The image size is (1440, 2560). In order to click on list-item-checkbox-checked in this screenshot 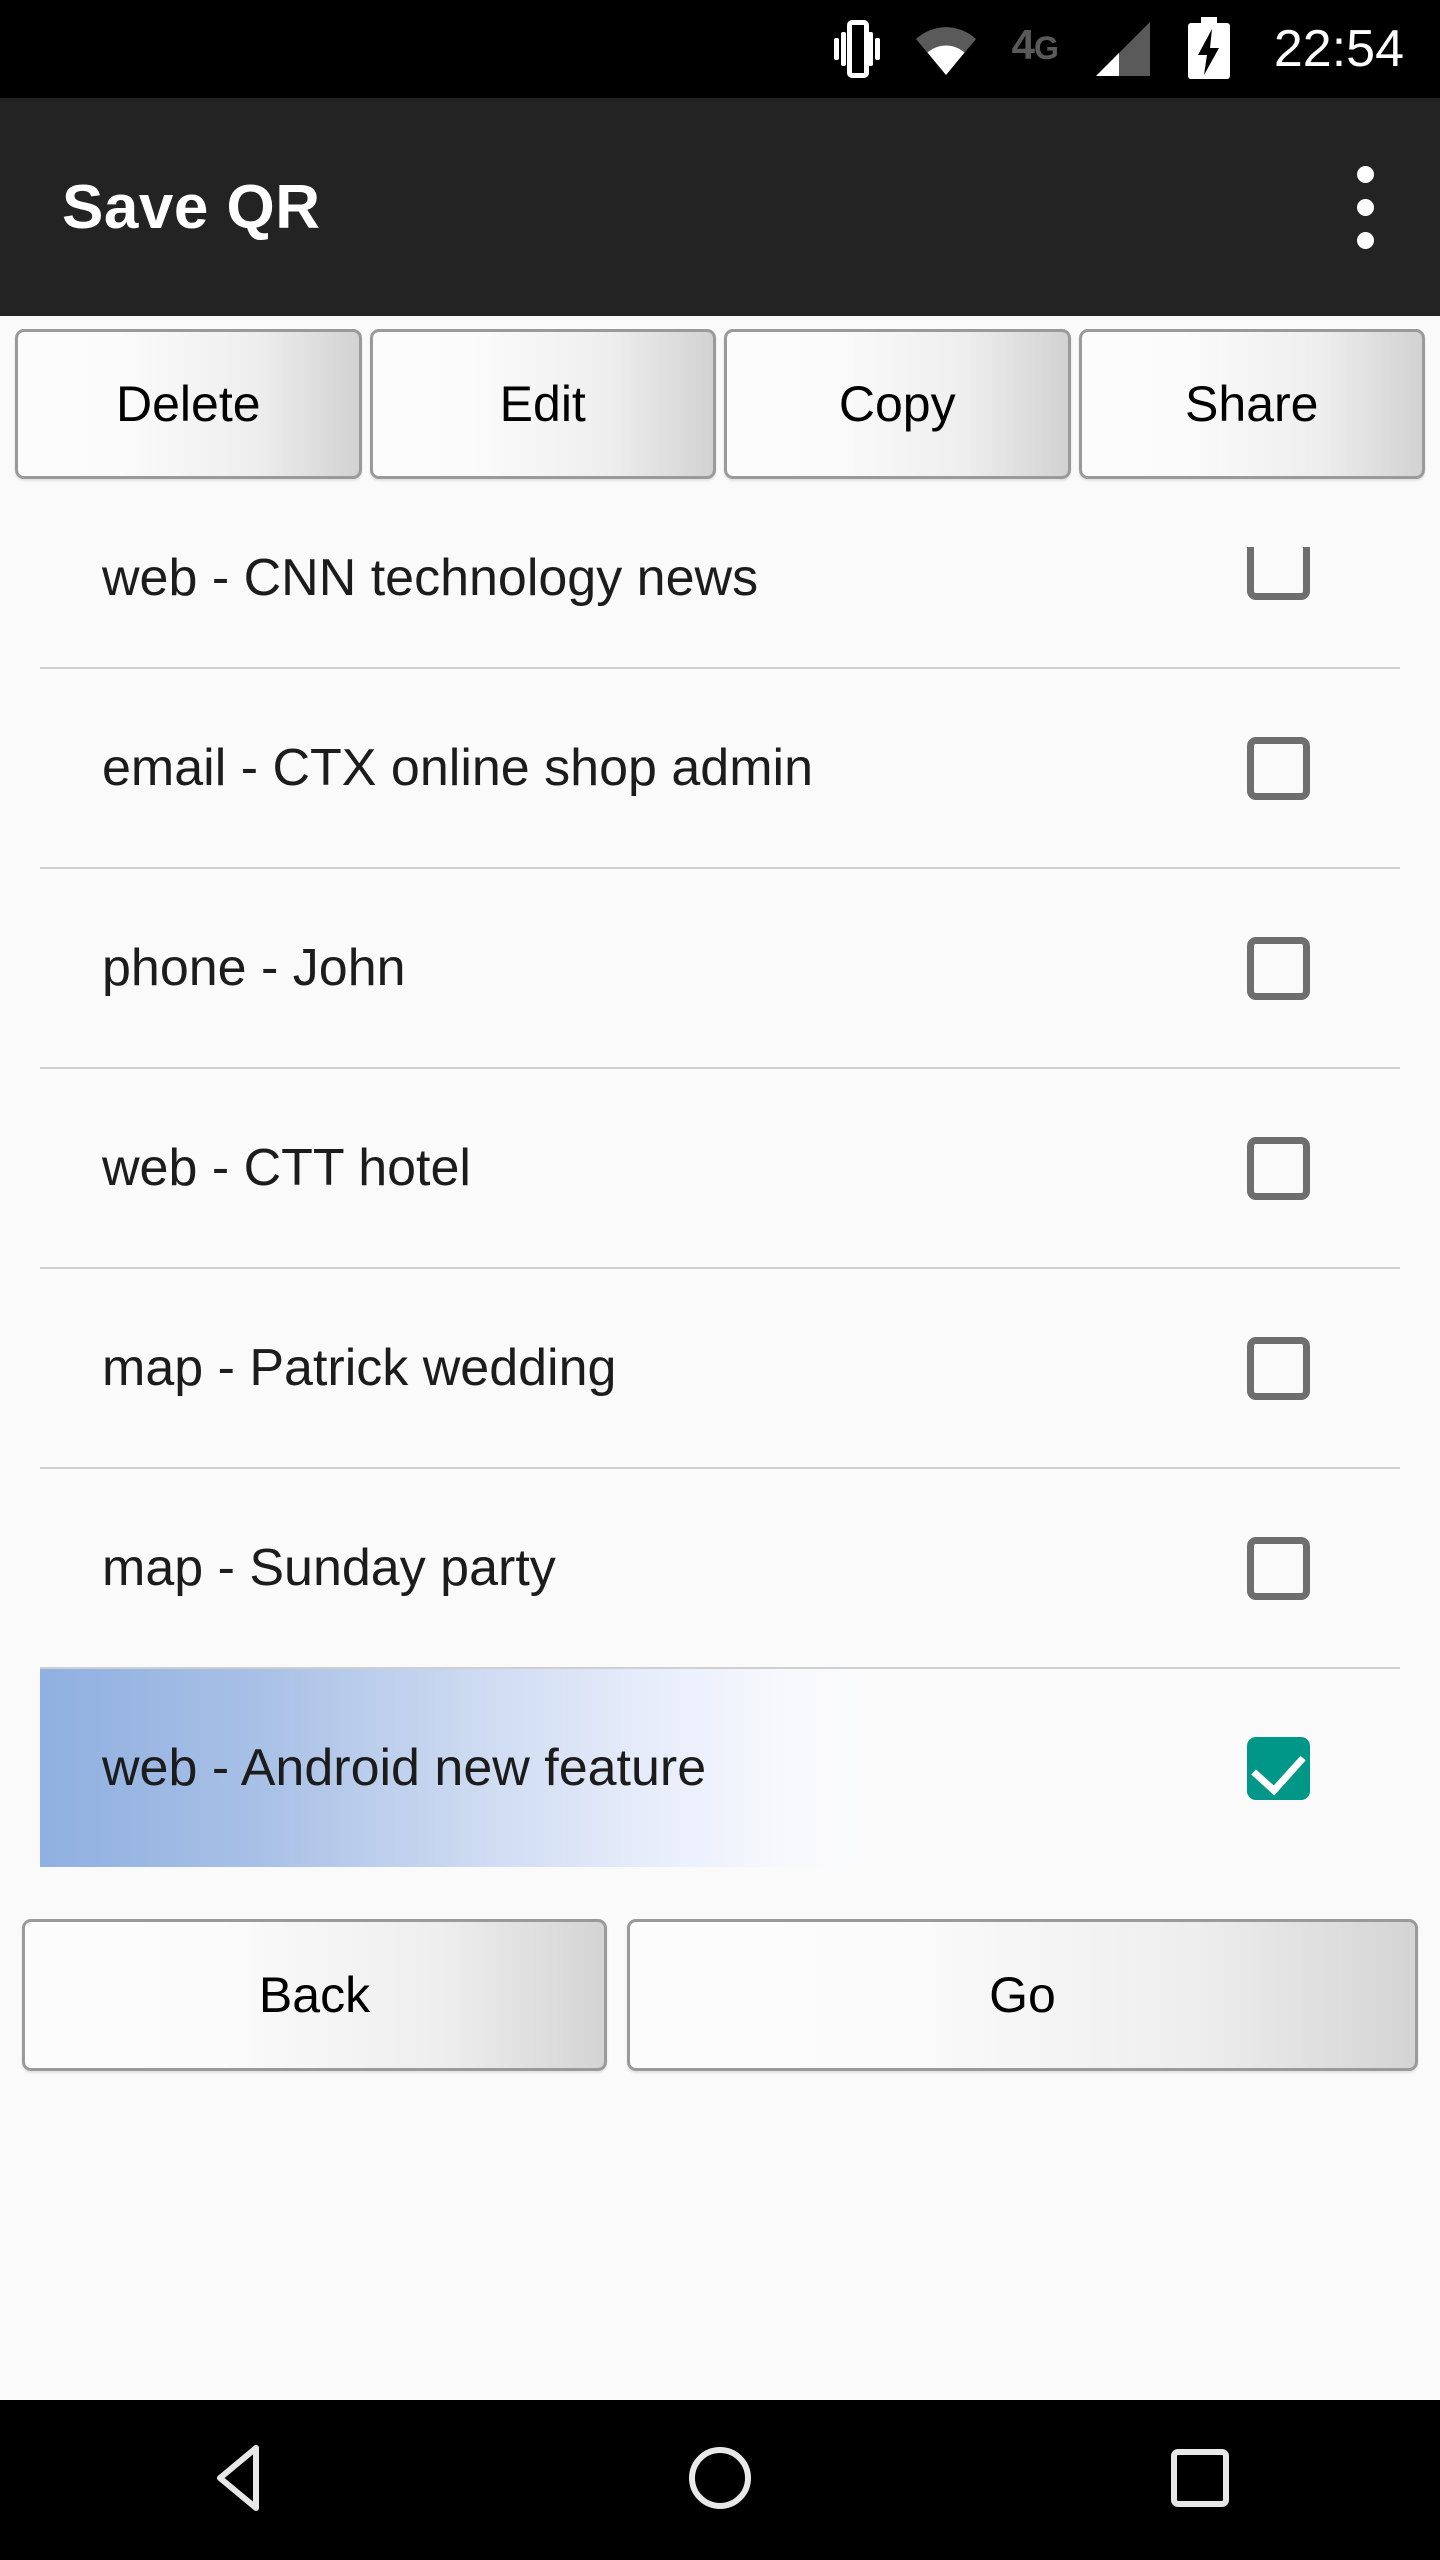, I will do `click(1278, 1768)`.